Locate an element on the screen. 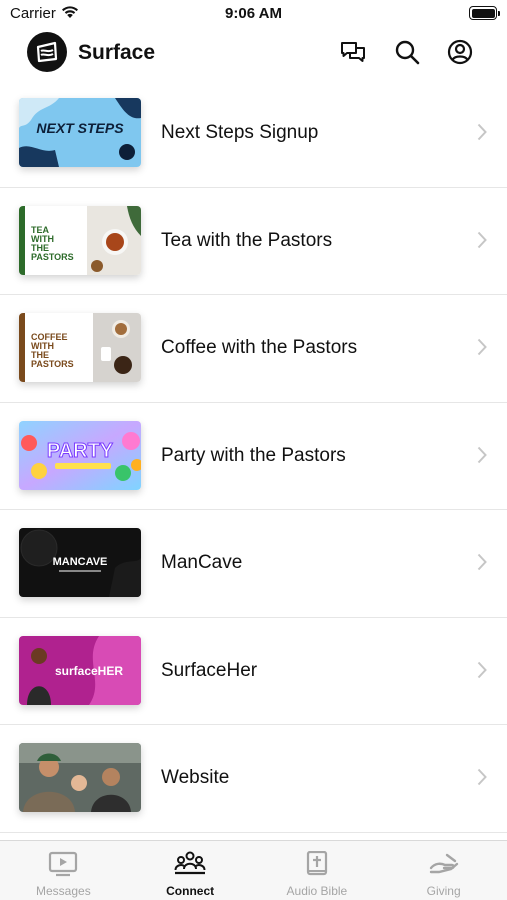 The width and height of the screenshot is (507, 900). list-item-label: Website is located at coordinates (195, 777).